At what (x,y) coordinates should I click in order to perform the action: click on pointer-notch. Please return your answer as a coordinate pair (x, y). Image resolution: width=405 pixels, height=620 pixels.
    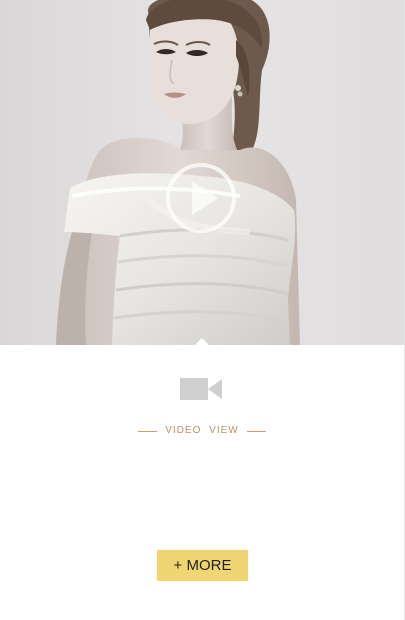
    Looking at the image, I should click on (202, 342).